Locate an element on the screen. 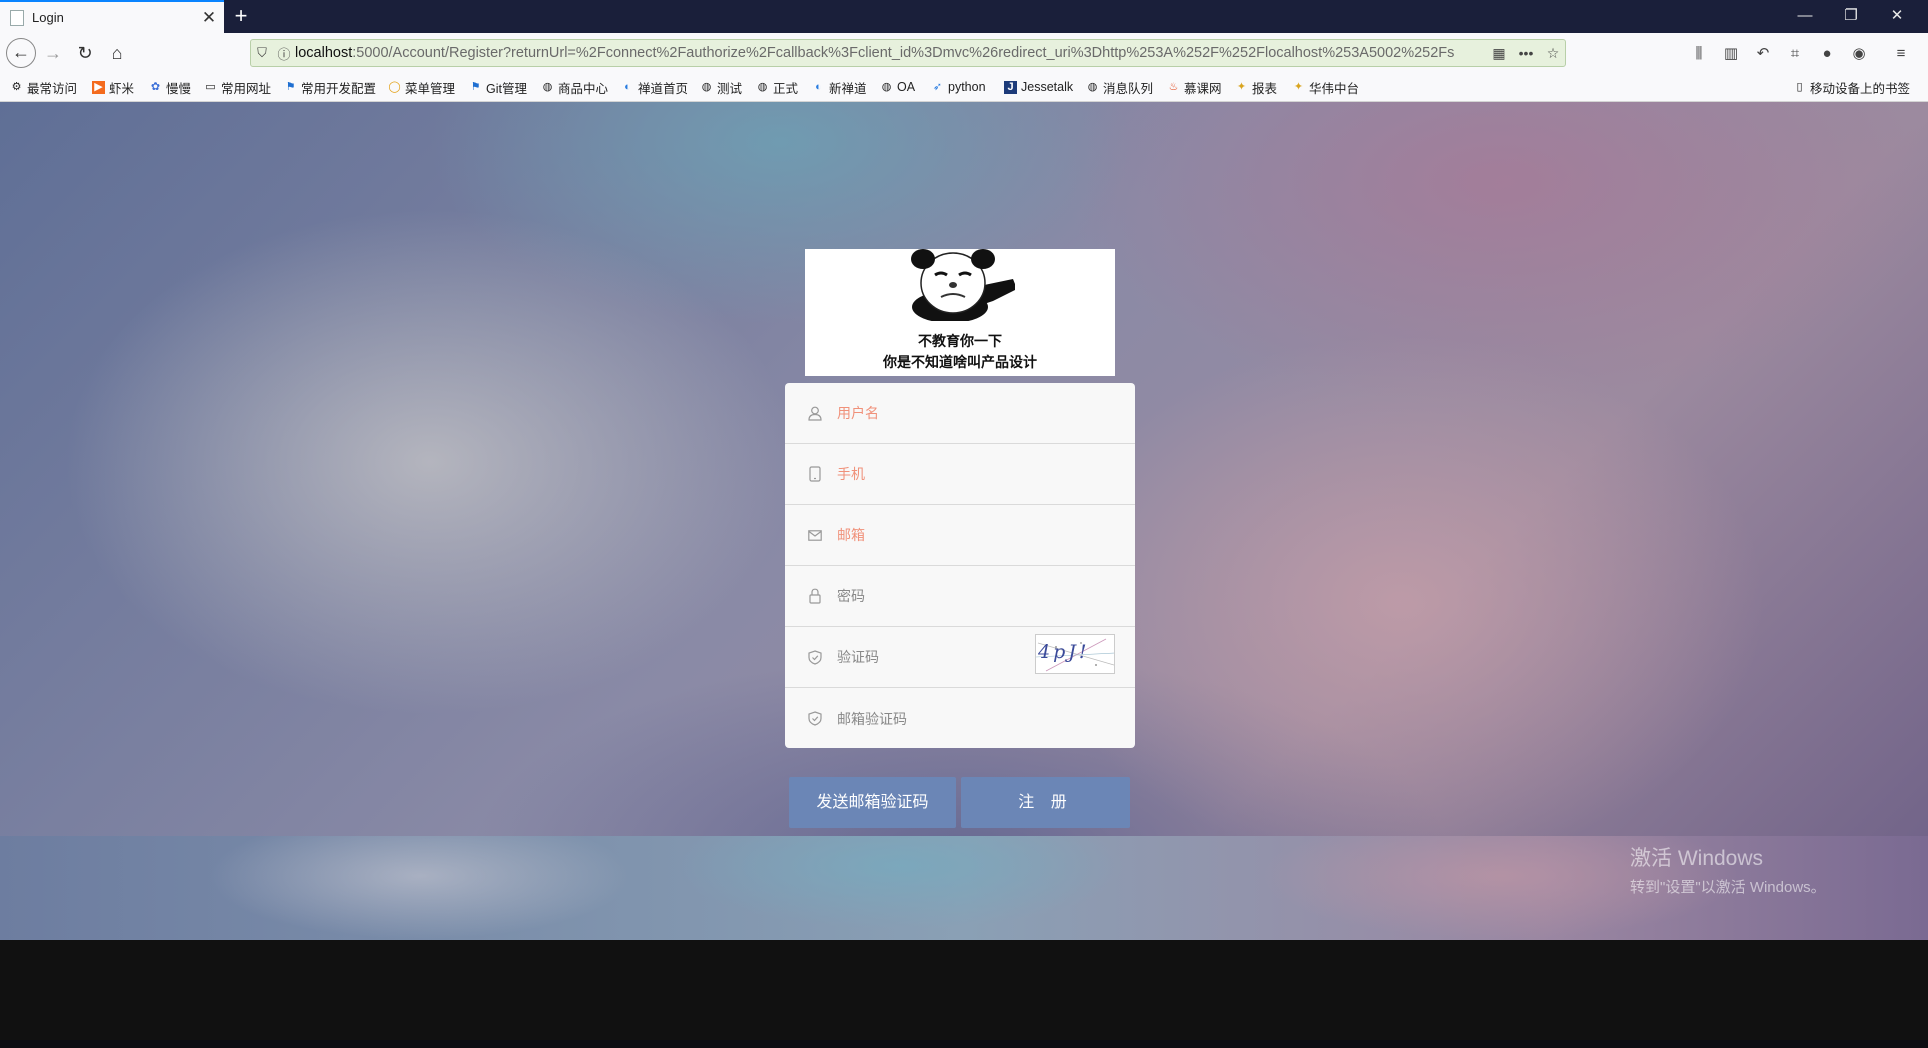 Image resolution: width=1928 pixels, height=1048 pixels. tab-title: Login is located at coordinates (48, 17).